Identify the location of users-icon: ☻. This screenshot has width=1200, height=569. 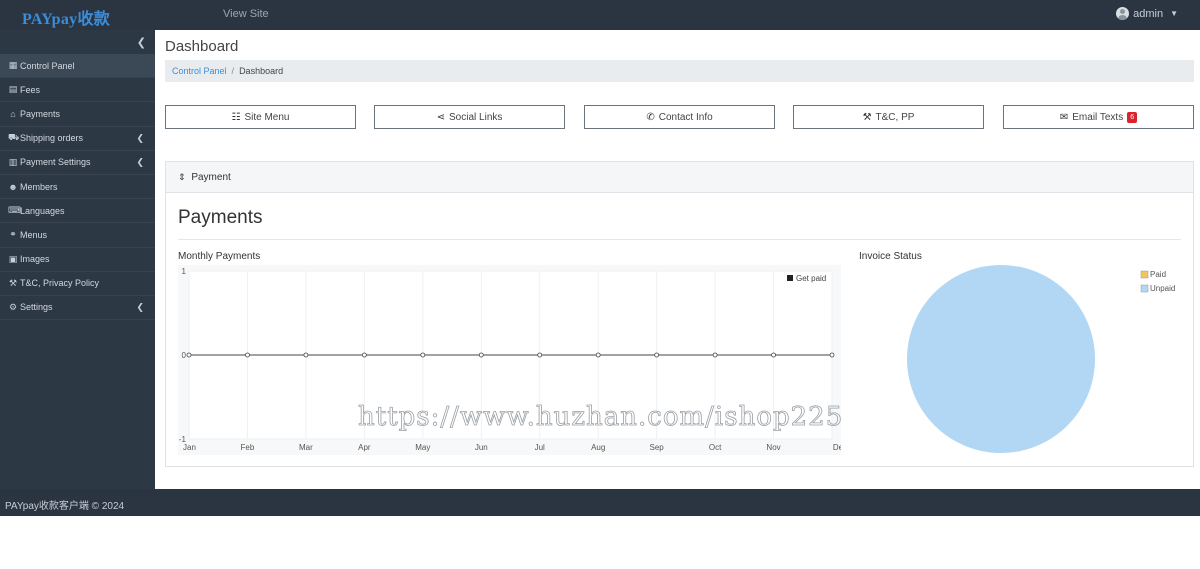
(13, 186).